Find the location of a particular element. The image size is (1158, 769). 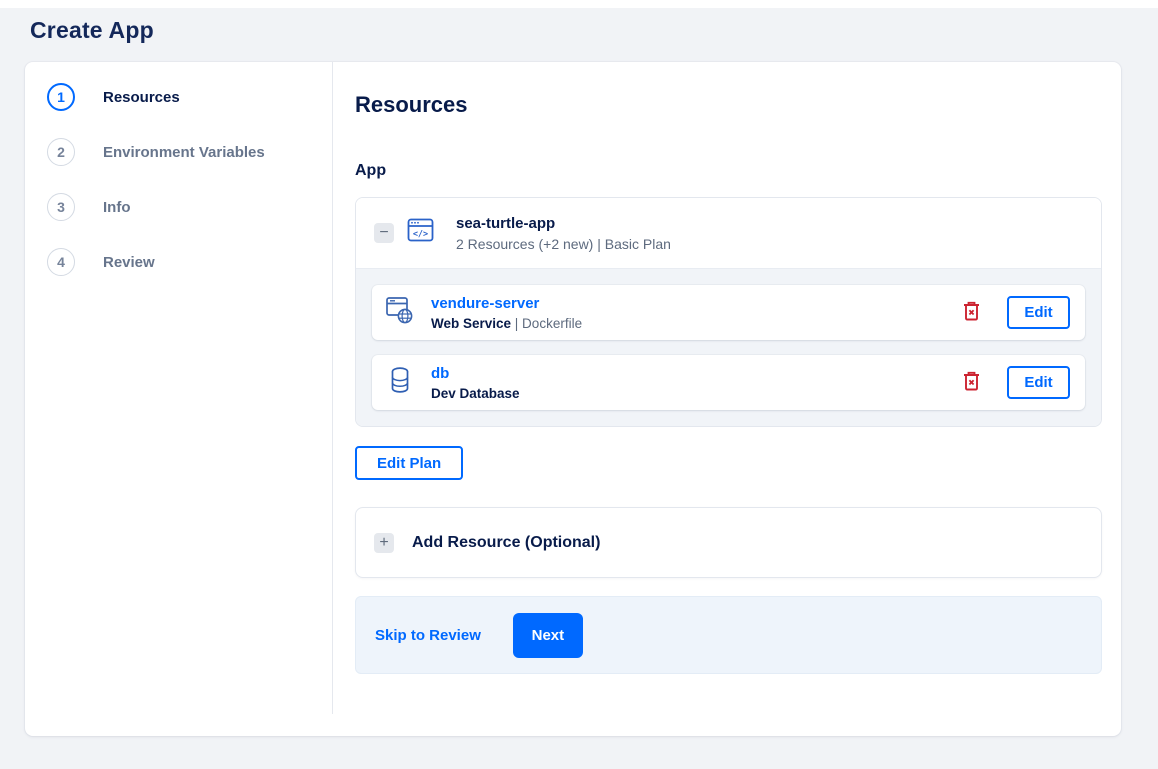

step-review: 4 Review is located at coordinates (190, 262).